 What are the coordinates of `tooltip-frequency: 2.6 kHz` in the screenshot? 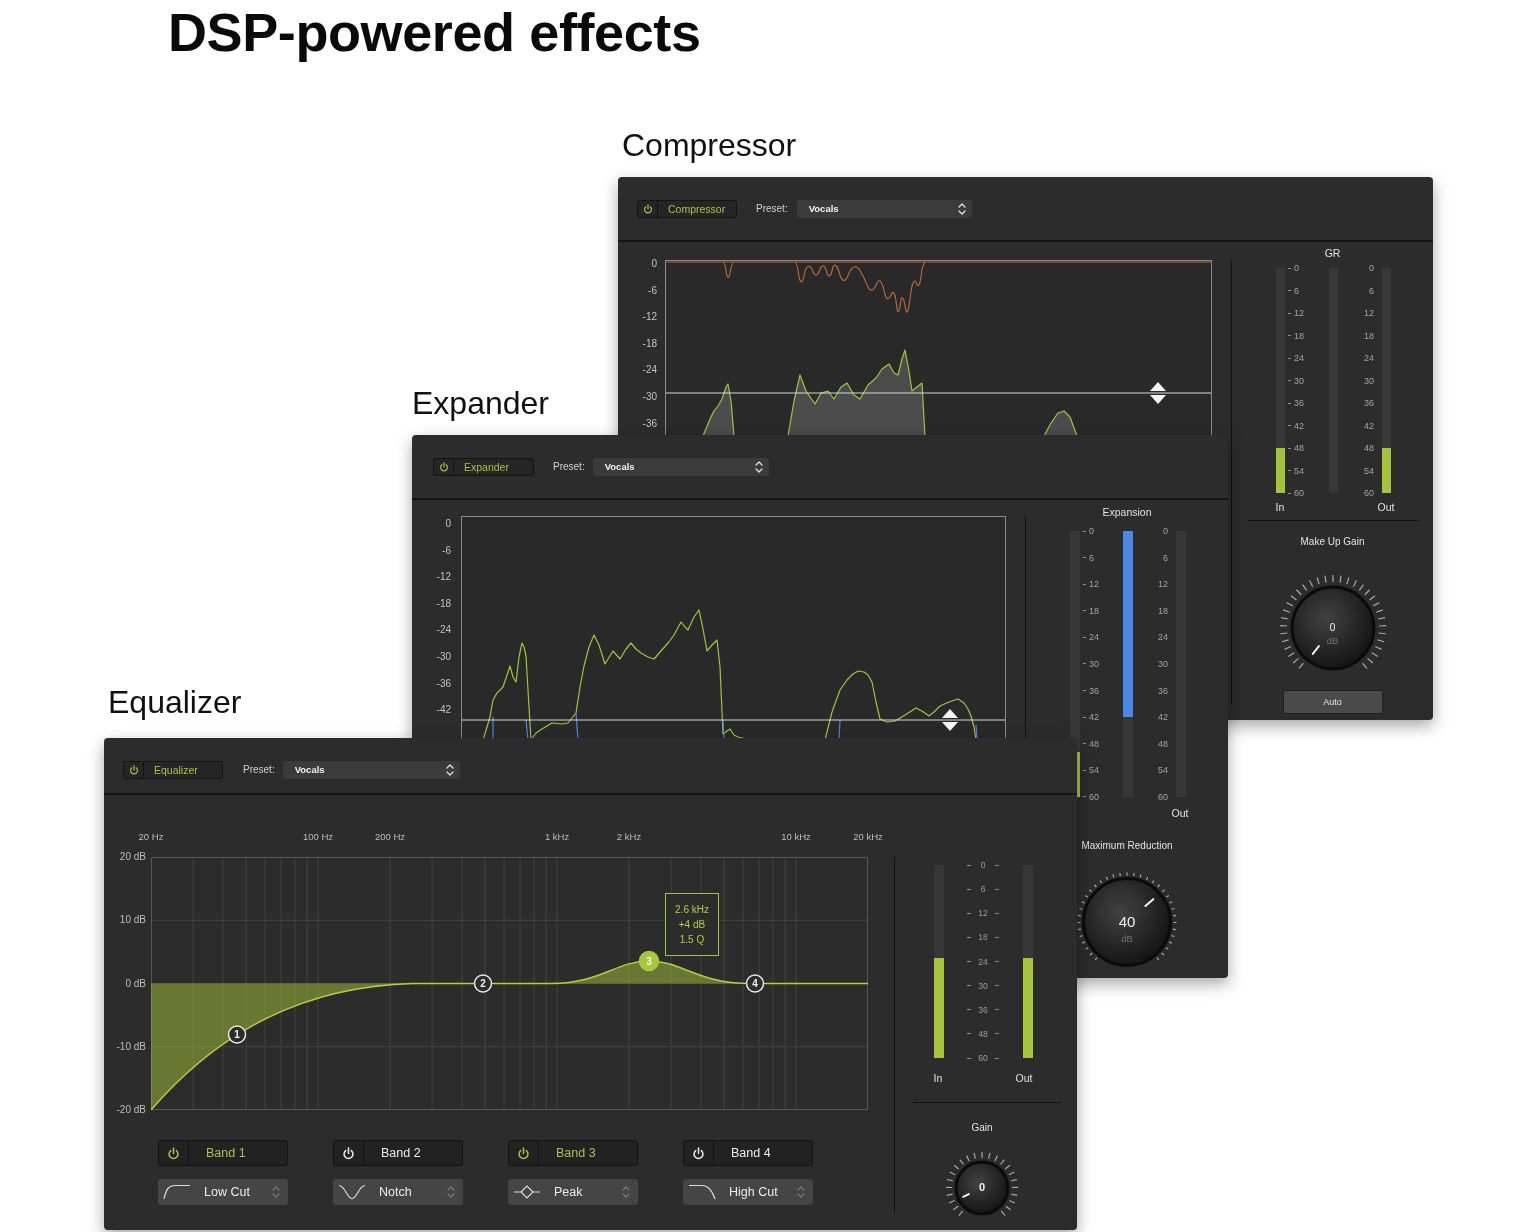 It's located at (692, 910).